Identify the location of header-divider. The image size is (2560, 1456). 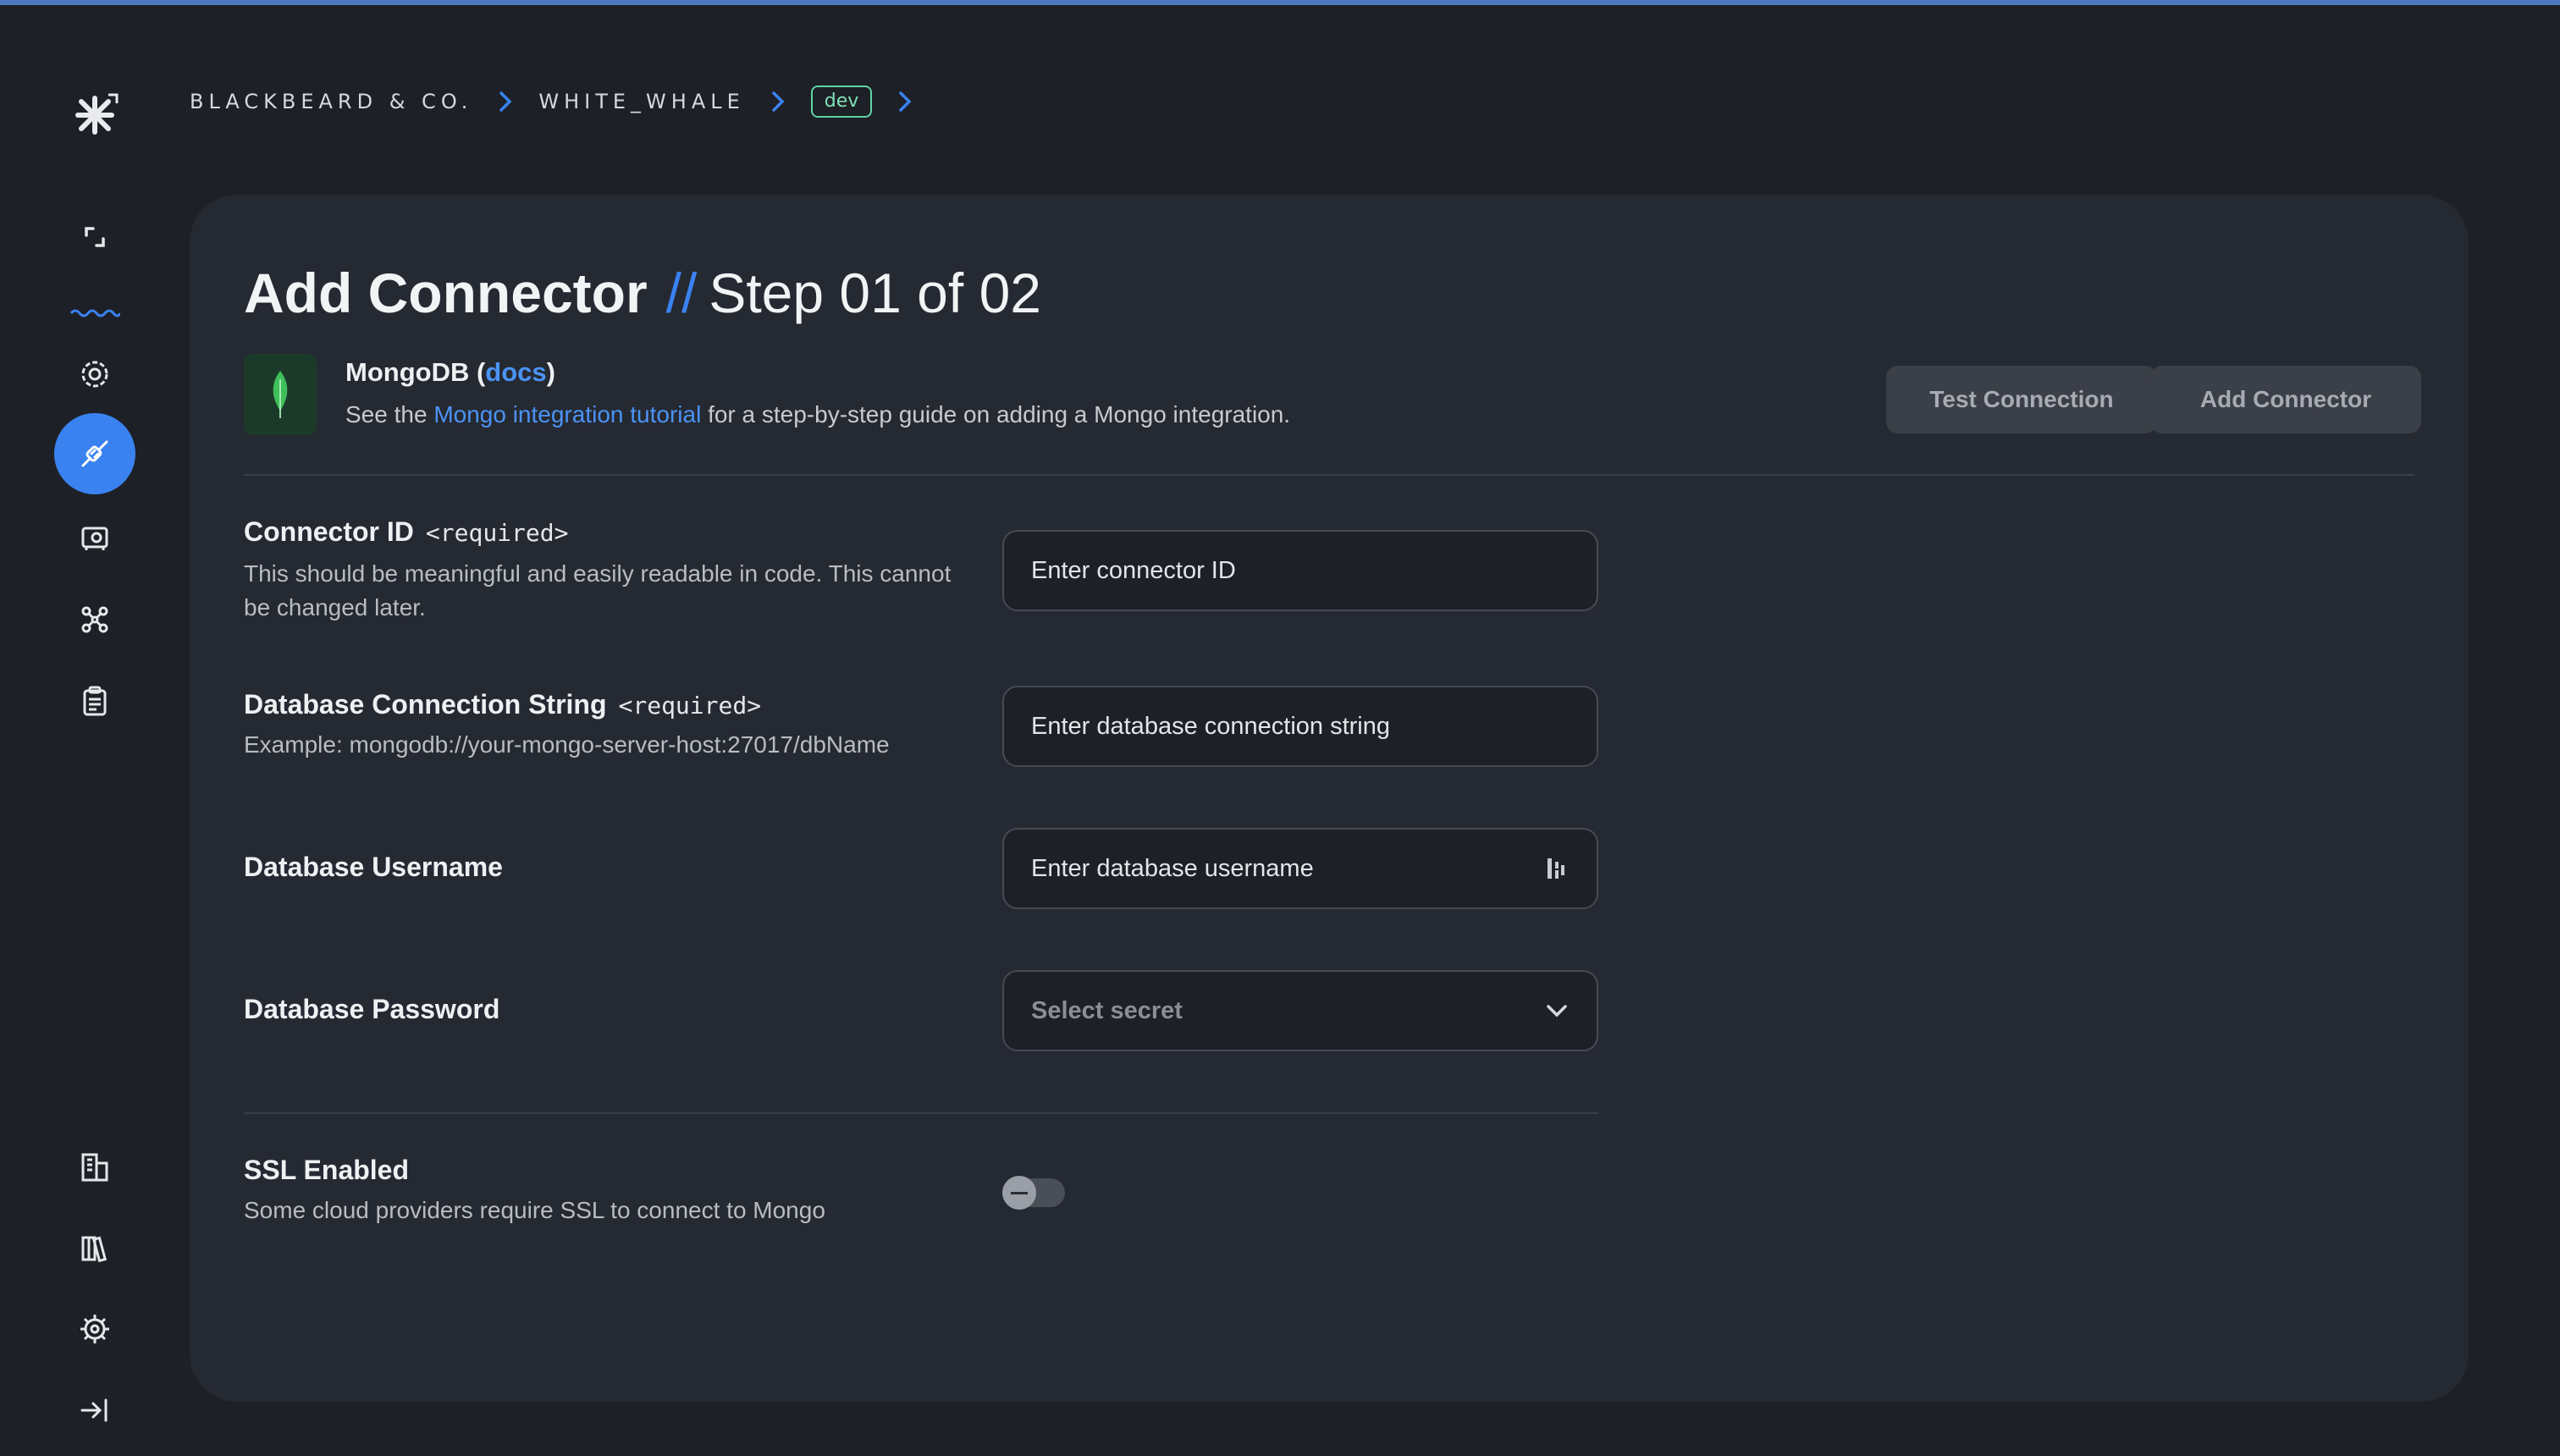
(1329, 475).